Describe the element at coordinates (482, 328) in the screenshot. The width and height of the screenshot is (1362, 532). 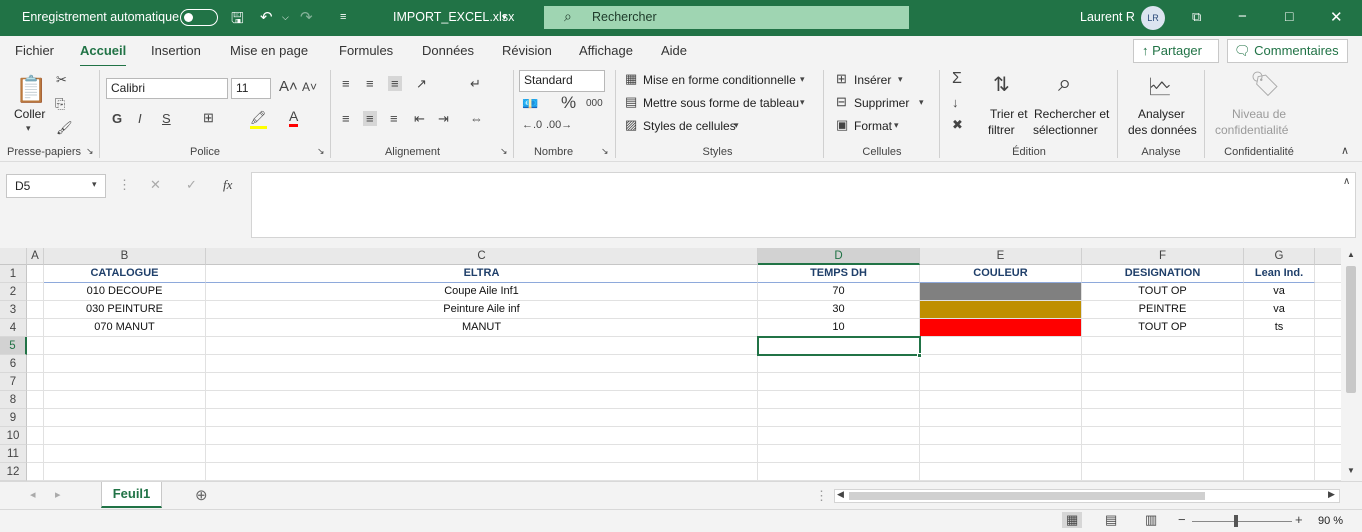
I see `cell-c4: MANUT` at that location.